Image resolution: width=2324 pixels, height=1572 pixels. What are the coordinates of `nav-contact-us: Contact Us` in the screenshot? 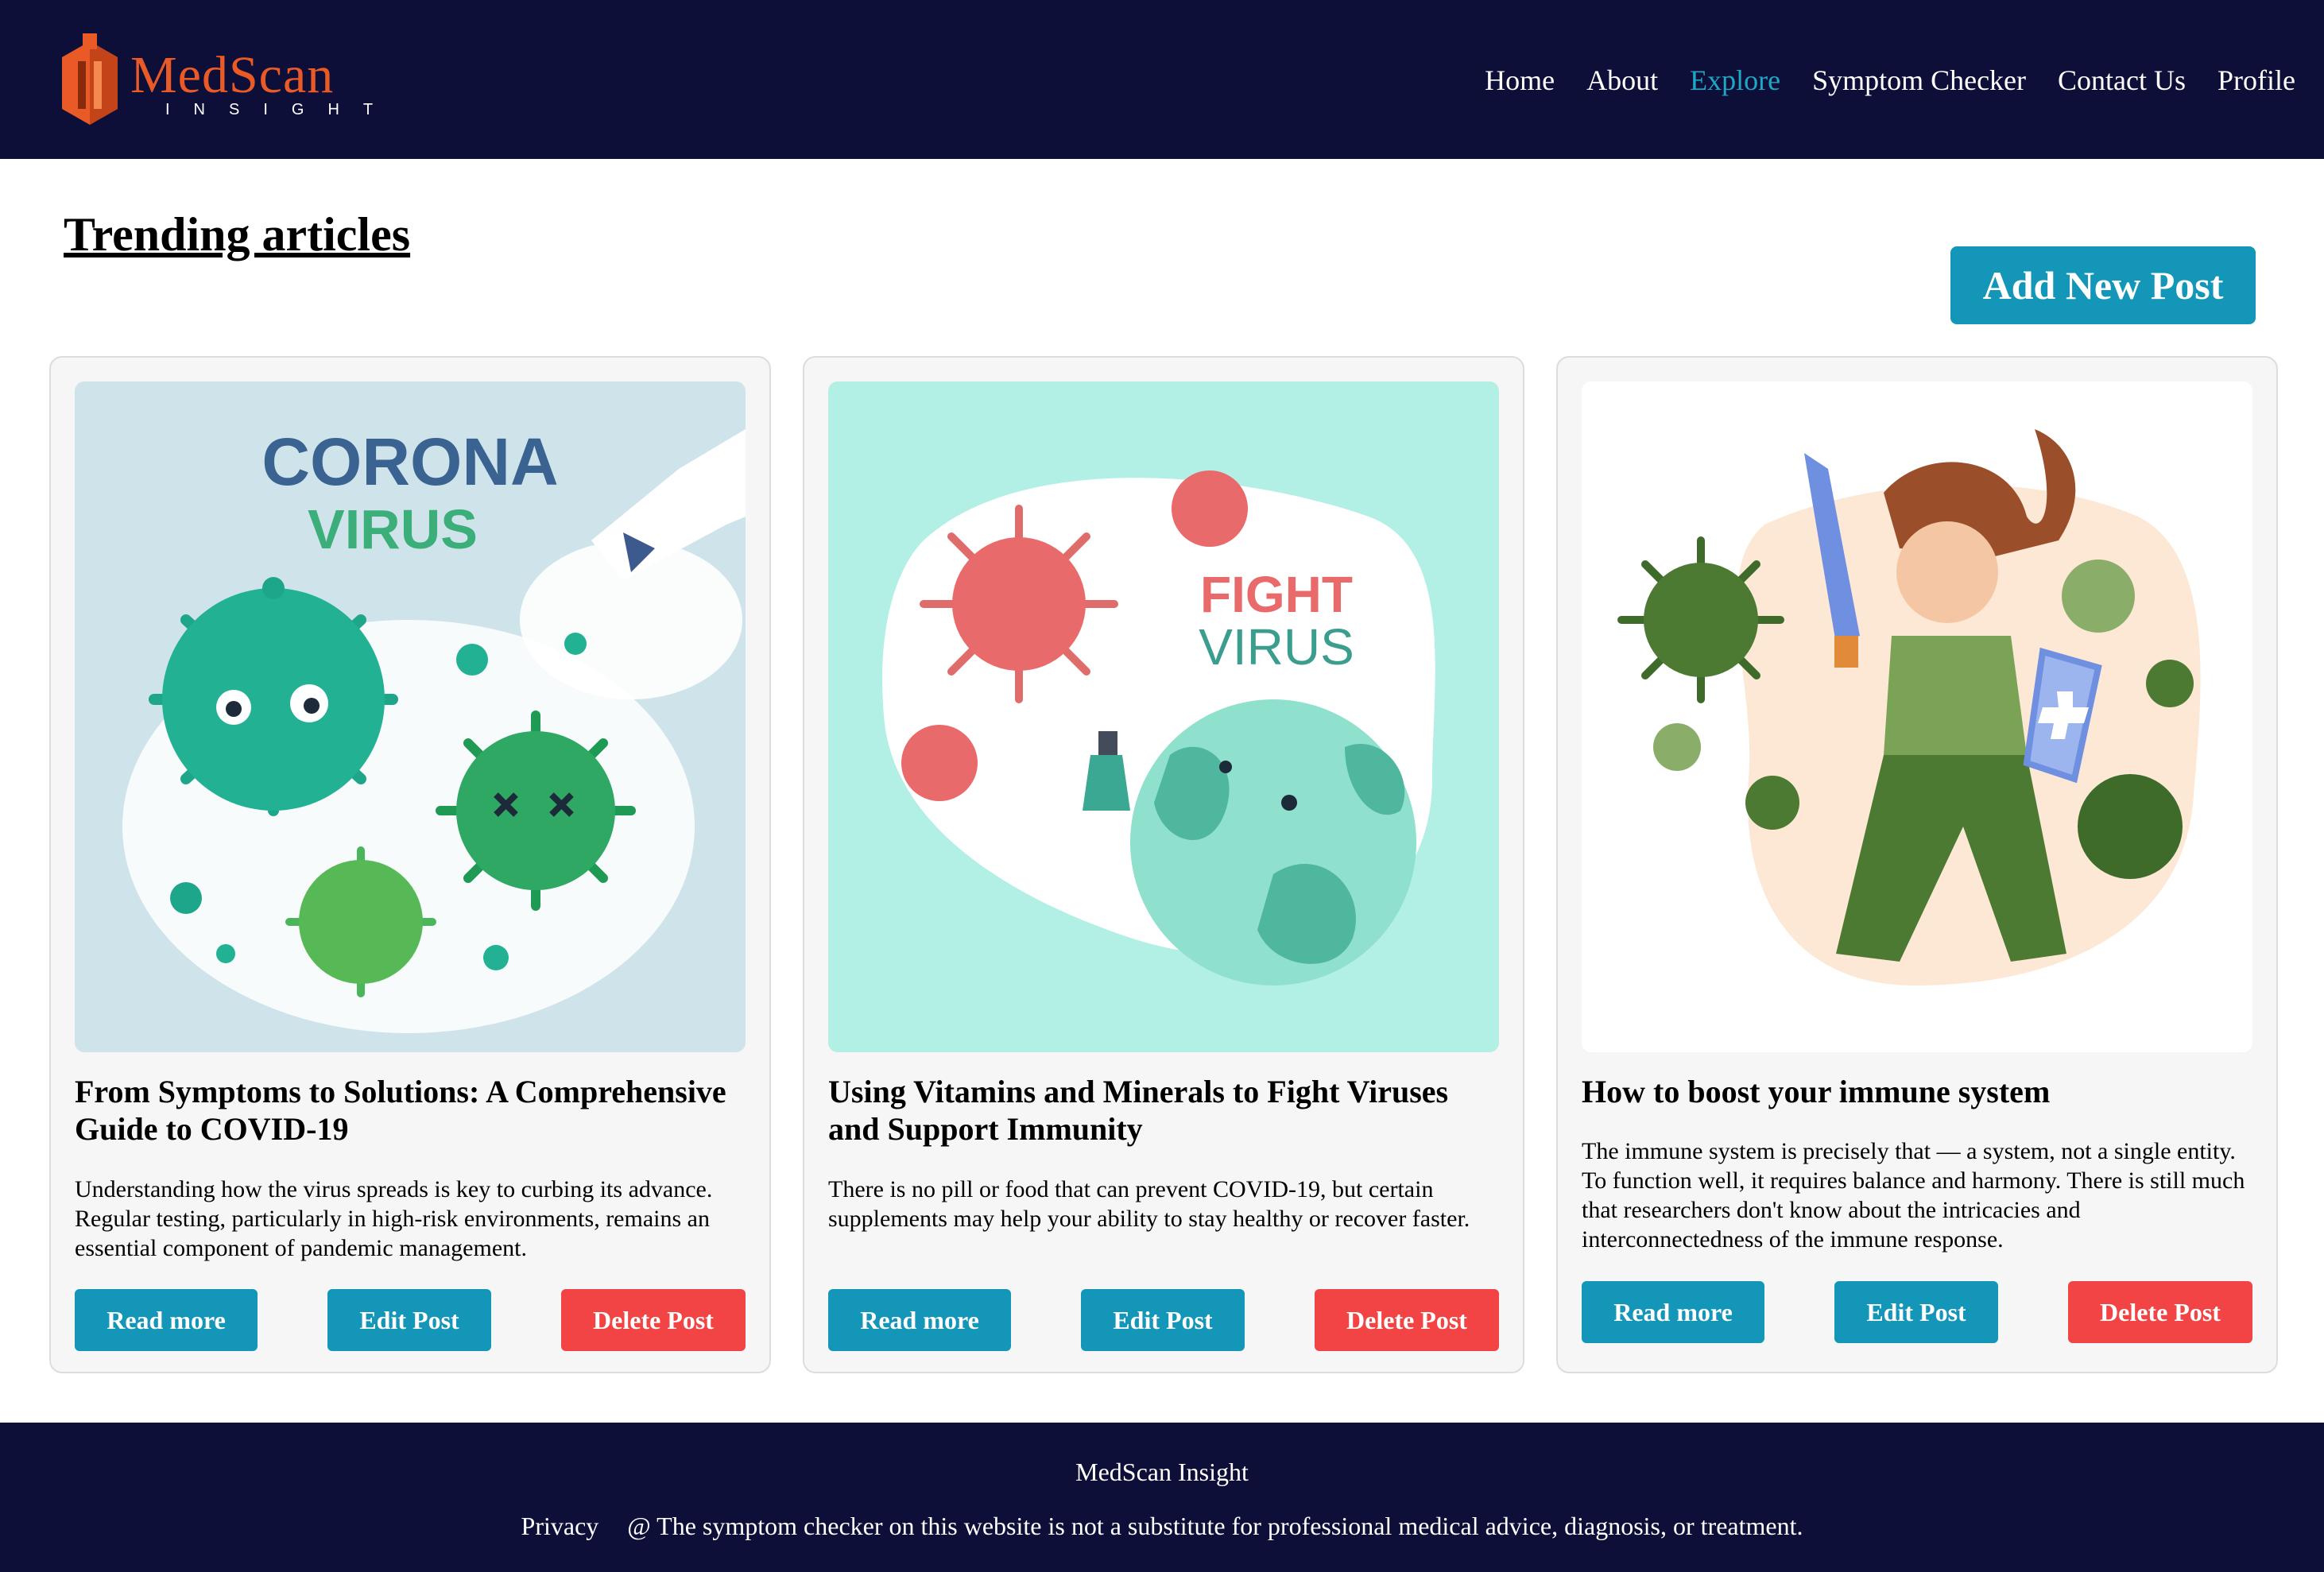 It's located at (2122, 81).